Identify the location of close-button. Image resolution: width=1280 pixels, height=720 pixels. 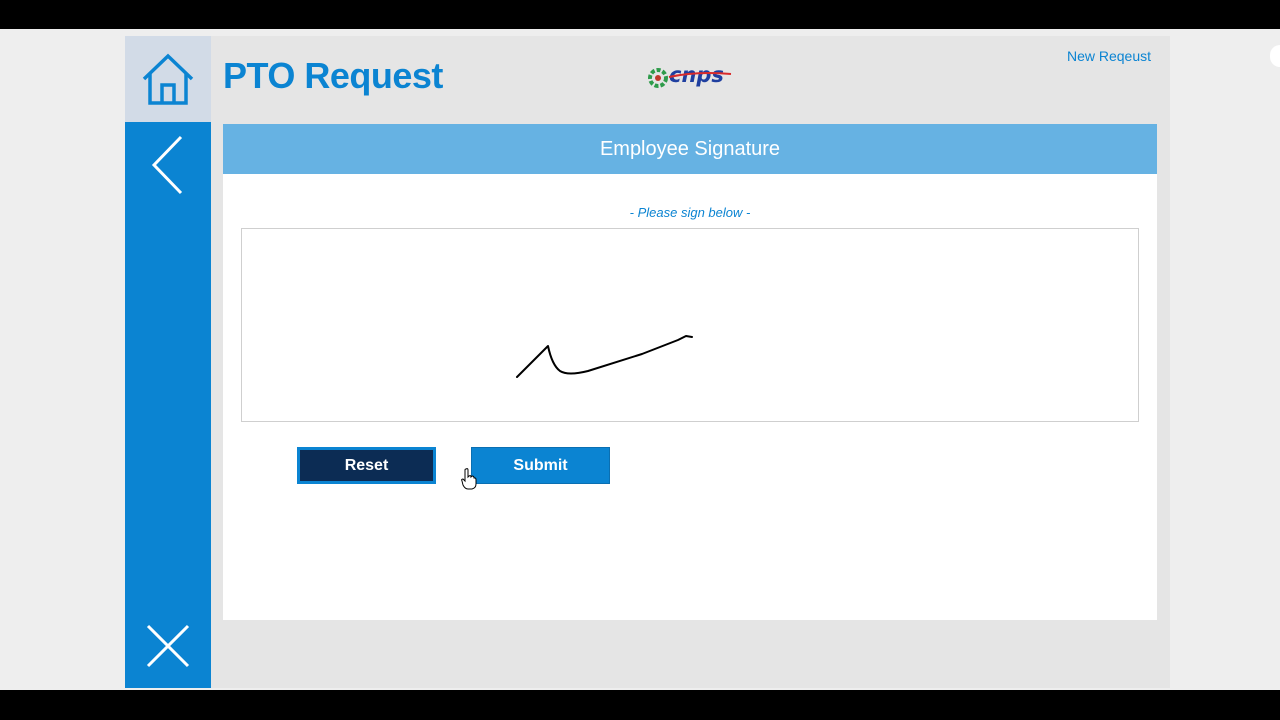
(168, 646).